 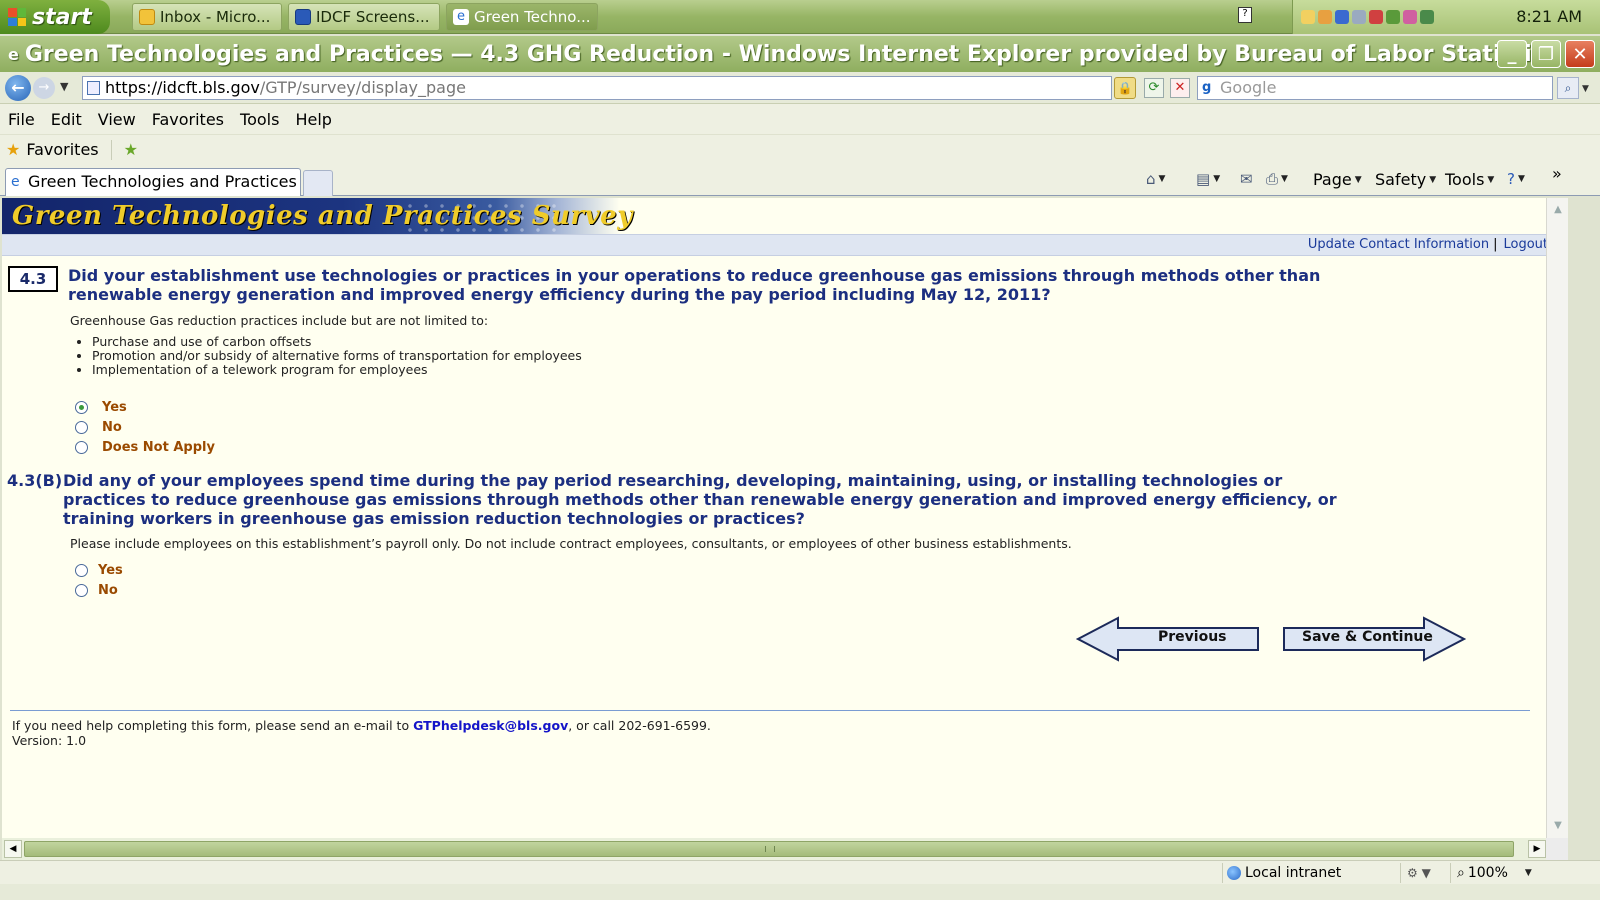 What do you see at coordinates (1546, 54) in the screenshot?
I see `maximize-button: ❐` at bounding box center [1546, 54].